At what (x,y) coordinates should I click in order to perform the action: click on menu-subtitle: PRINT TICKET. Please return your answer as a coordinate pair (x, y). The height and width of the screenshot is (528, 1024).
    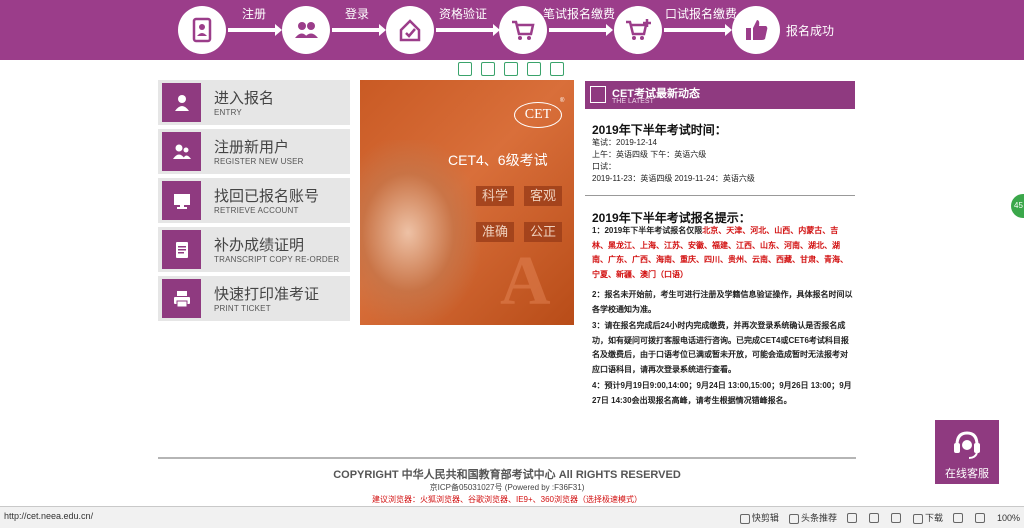
    Looking at the image, I should click on (242, 308).